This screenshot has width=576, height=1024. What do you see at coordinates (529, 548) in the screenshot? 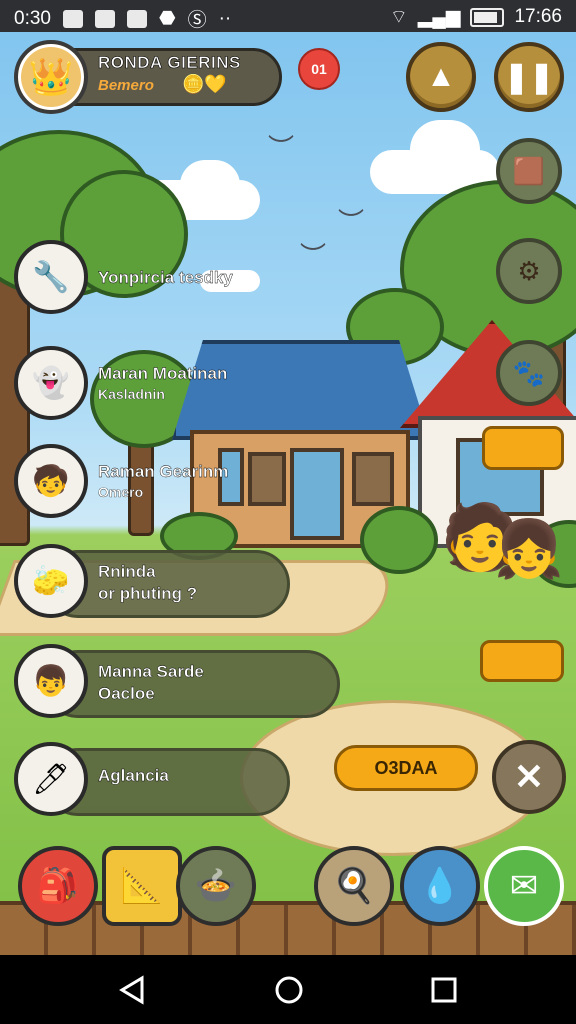
I see `girl-character: 👧` at bounding box center [529, 548].